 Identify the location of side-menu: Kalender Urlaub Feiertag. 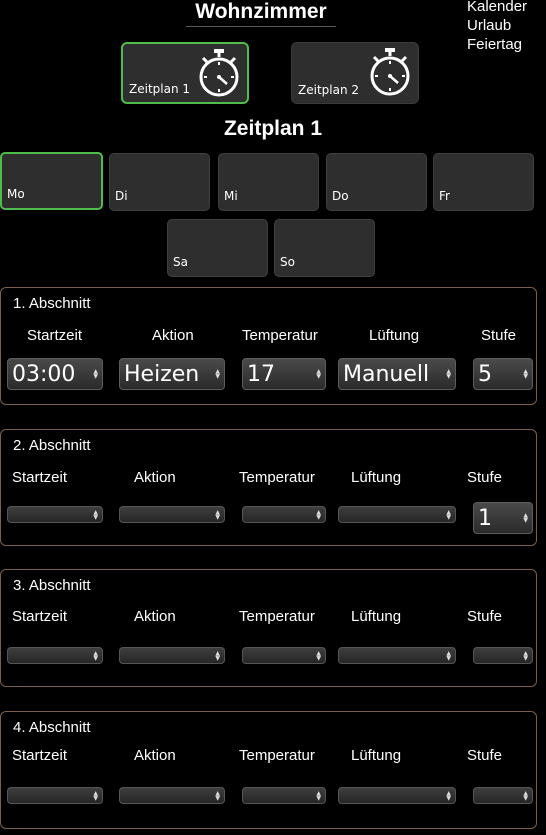
(497, 27).